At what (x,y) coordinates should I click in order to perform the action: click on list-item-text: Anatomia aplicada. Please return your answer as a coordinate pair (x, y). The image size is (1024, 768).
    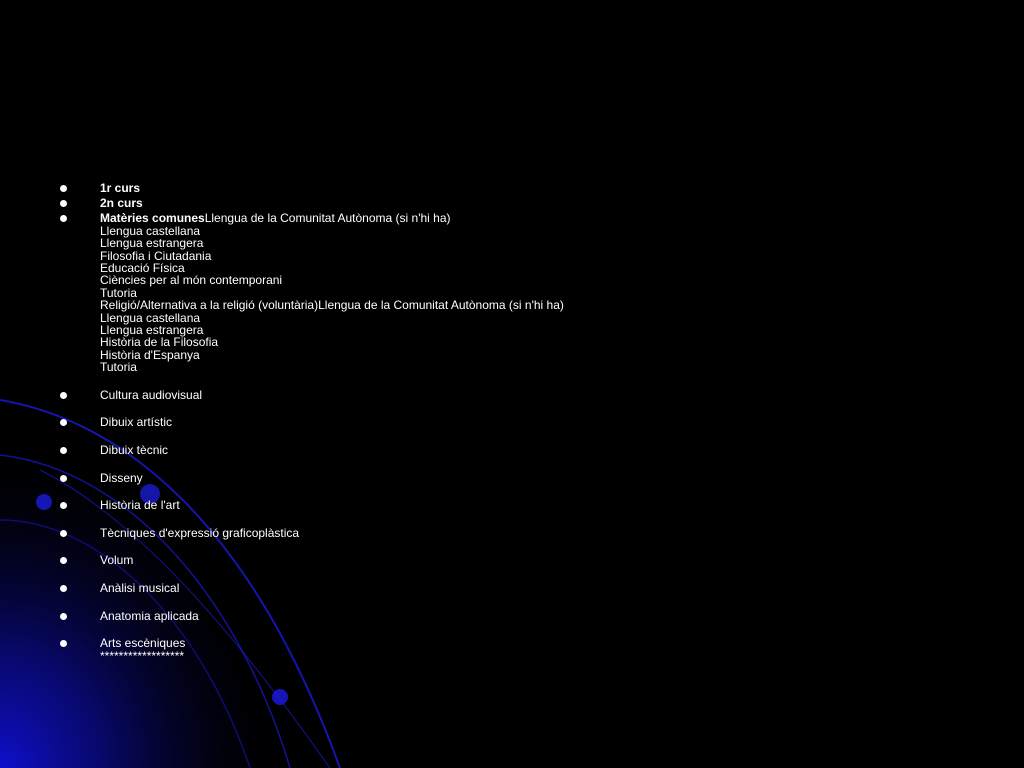
    Looking at the image, I should click on (149, 615).